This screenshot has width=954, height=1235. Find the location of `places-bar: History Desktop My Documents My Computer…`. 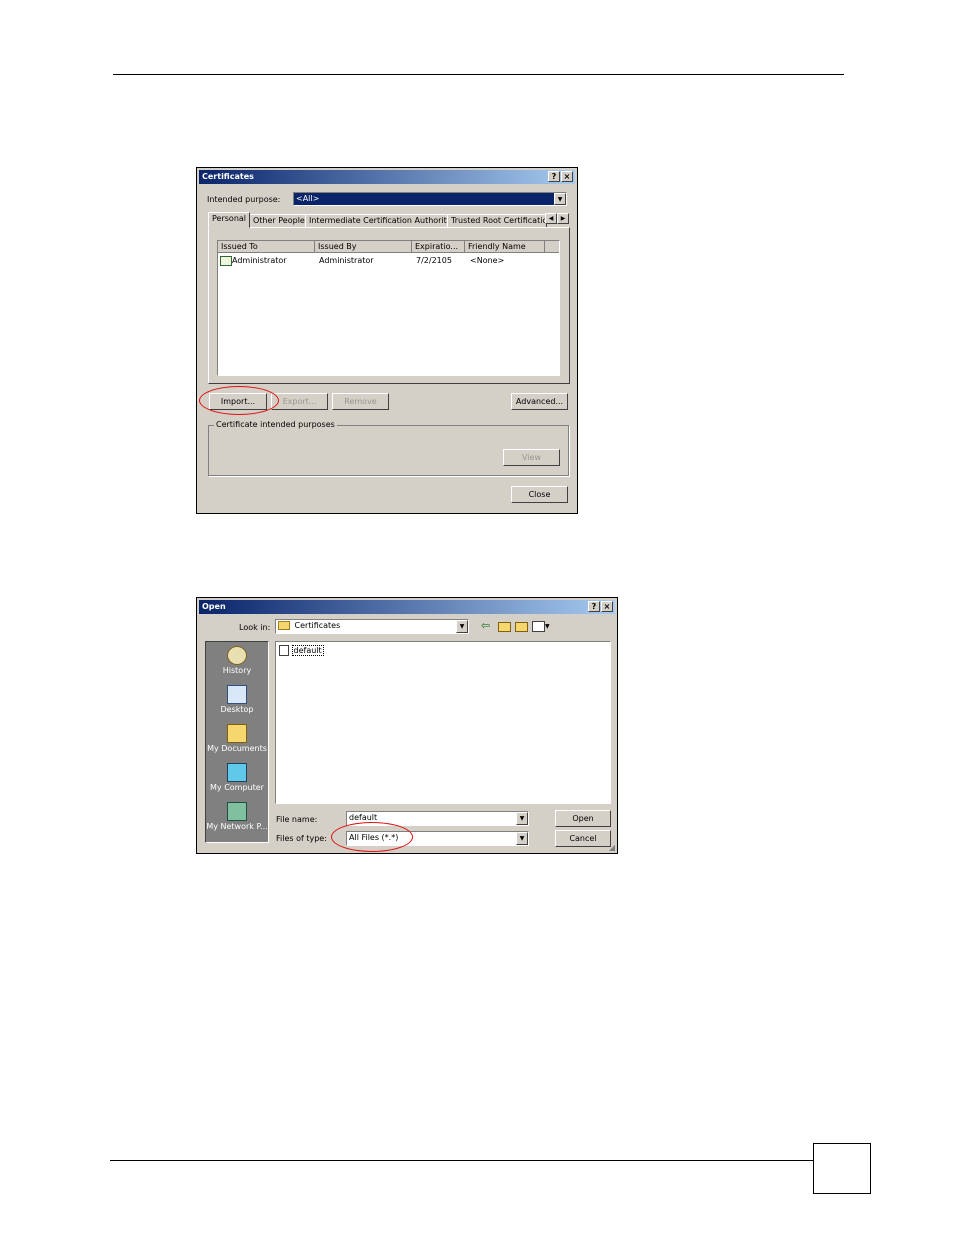

places-bar: History Desktop My Documents My Computer… is located at coordinates (237, 742).